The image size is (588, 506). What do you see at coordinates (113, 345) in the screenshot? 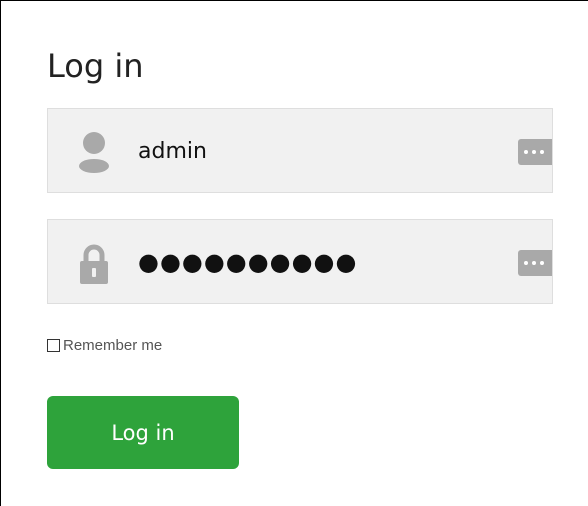
I see `remember-me-label: Remember me` at bounding box center [113, 345].